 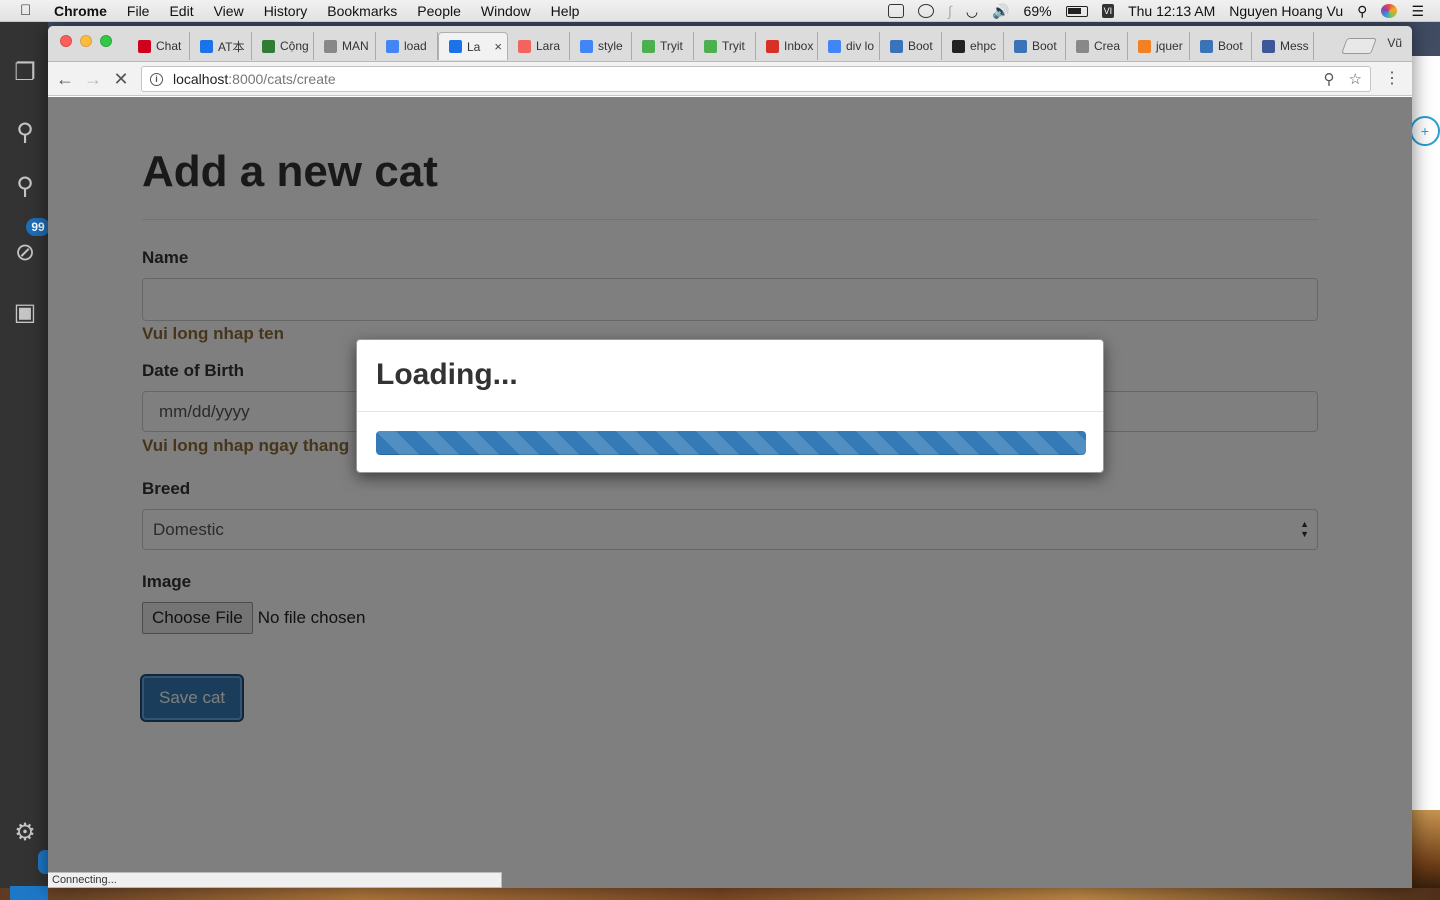 I want to click on leaf-icon, so click(x=268, y=46).